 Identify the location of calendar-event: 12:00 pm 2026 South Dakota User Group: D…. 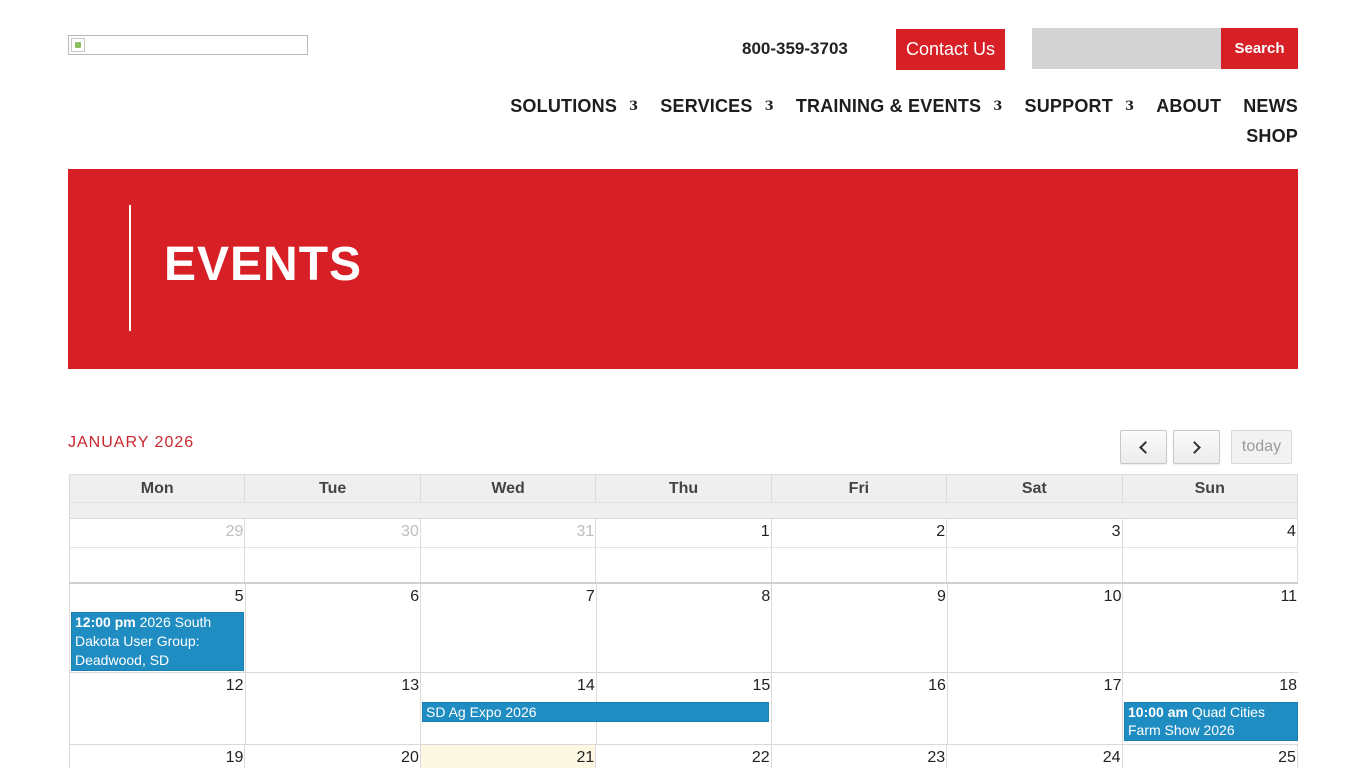
(157, 641).